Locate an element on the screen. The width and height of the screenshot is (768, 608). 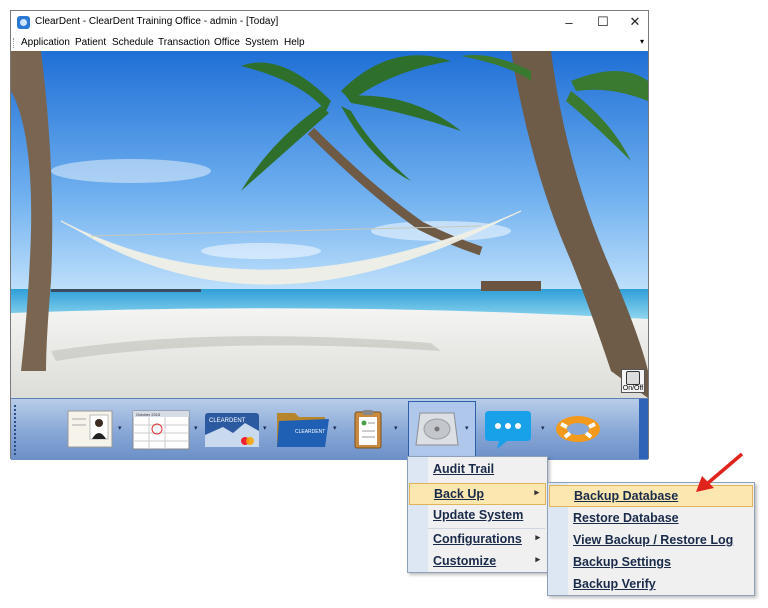
menu-item-customize: Customize ▸ is located at coordinates (477, 562).